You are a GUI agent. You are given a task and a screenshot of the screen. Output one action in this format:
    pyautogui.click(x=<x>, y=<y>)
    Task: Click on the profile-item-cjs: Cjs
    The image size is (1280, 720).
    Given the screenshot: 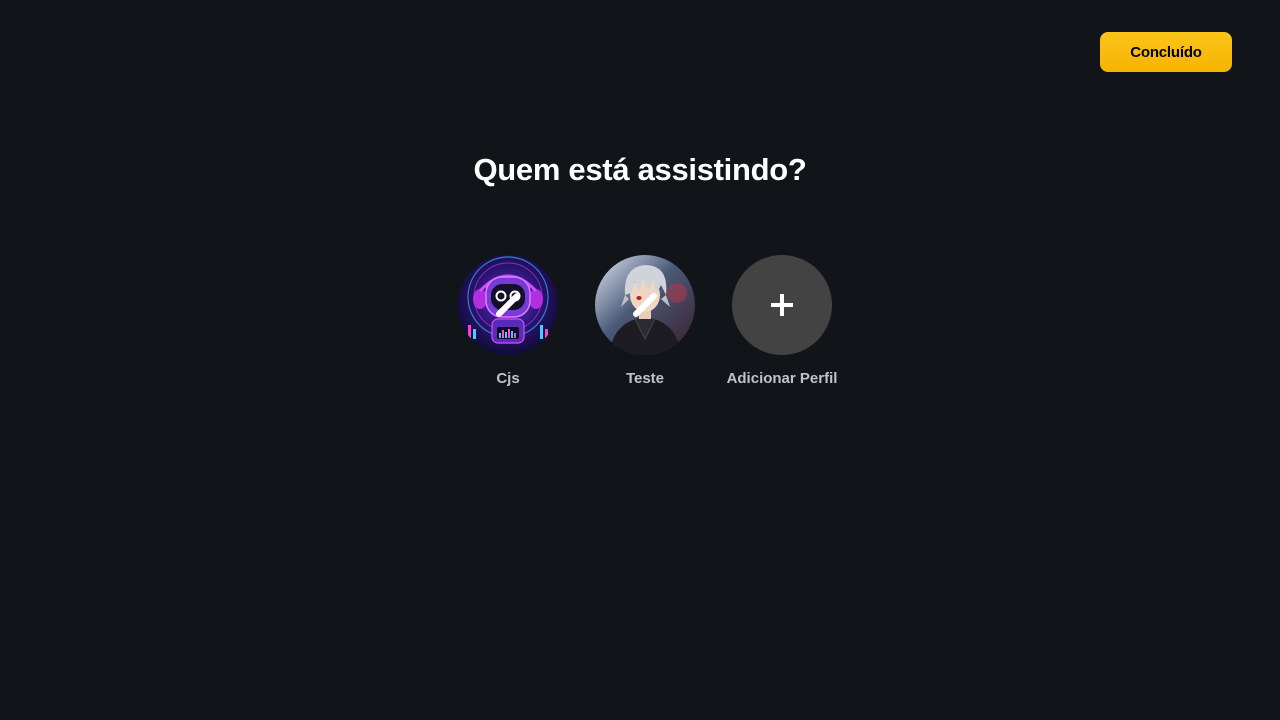 What is the action you would take?
    pyautogui.click(x=508, y=321)
    